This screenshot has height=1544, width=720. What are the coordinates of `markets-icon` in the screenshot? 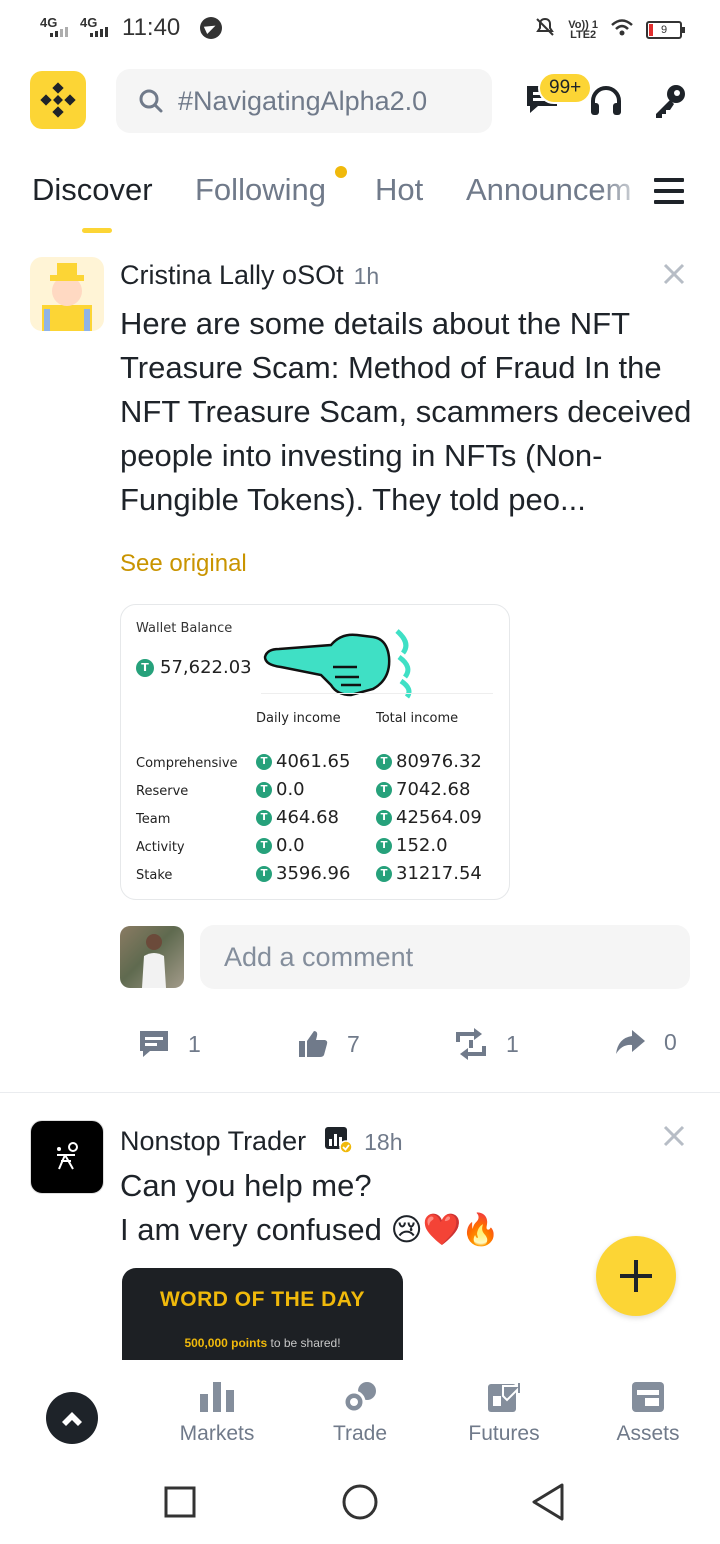 It's located at (217, 1397).